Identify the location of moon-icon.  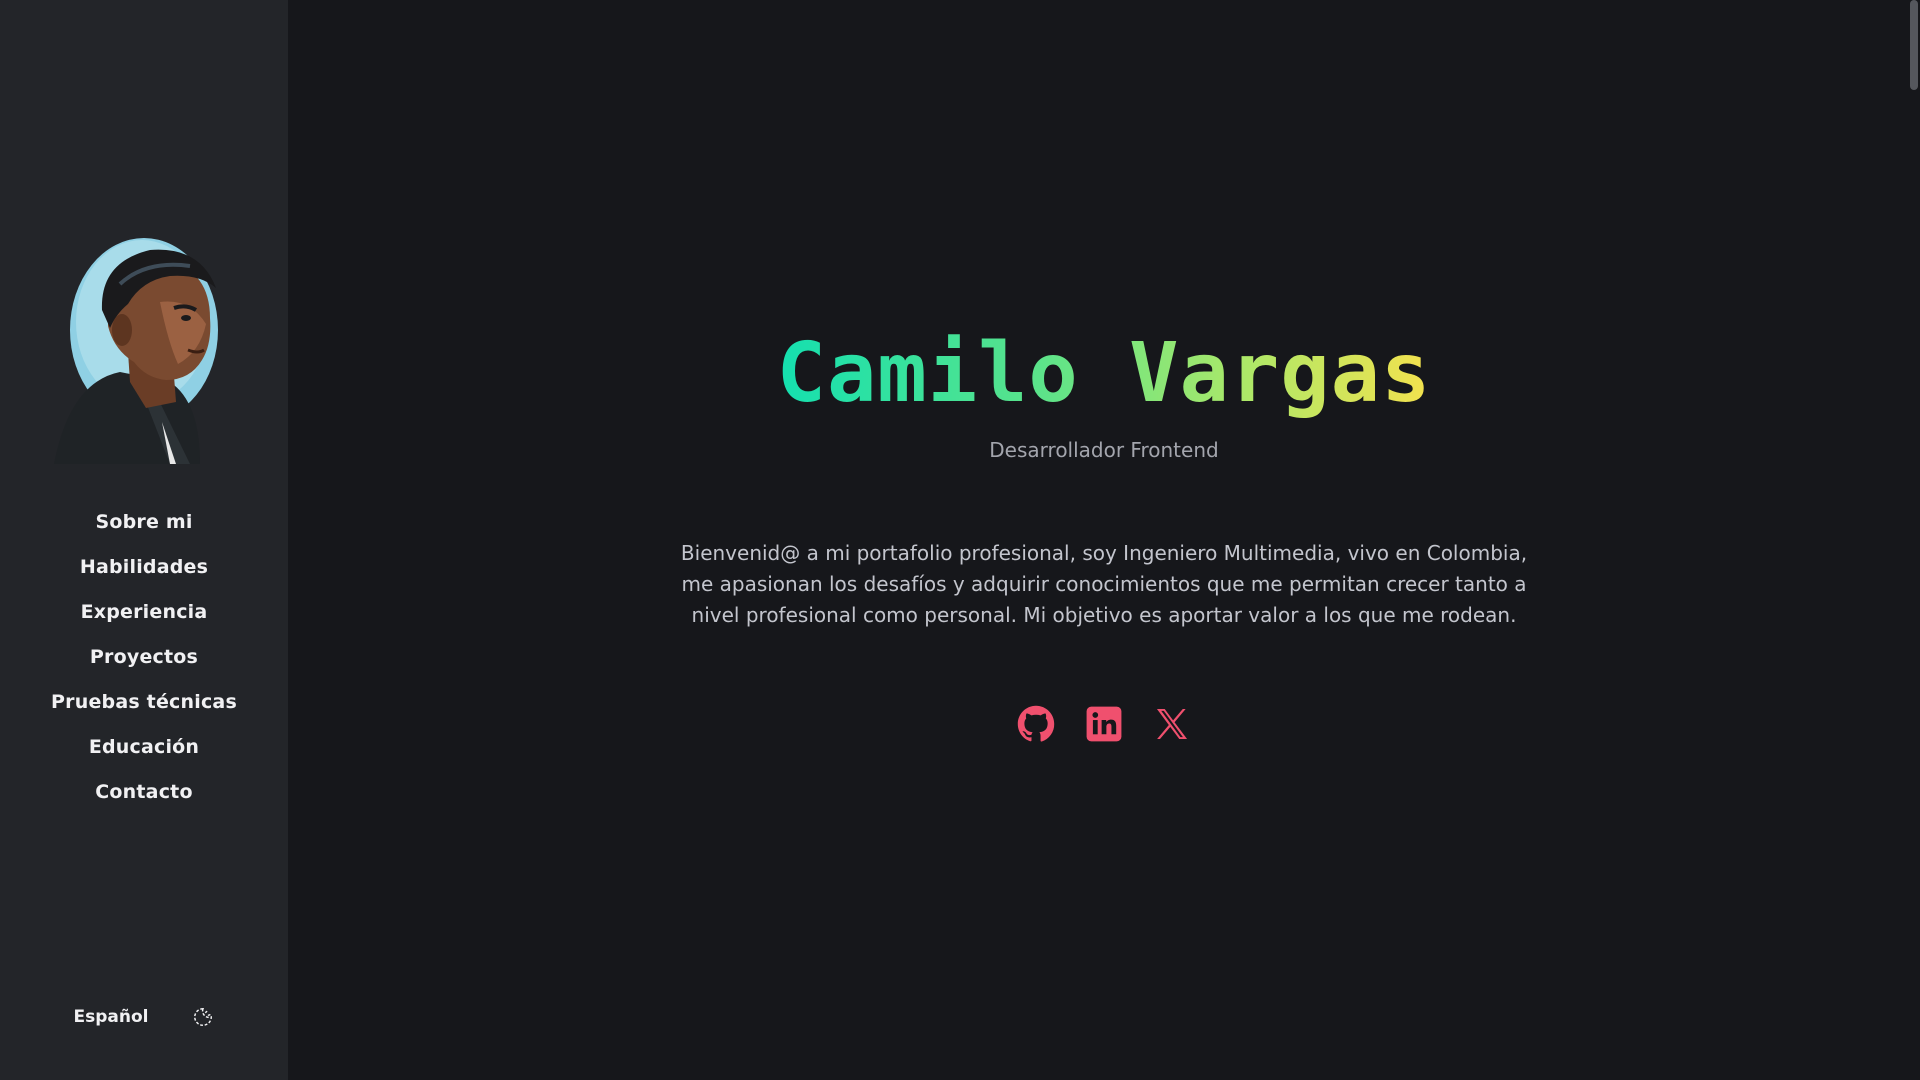
(203, 1017).